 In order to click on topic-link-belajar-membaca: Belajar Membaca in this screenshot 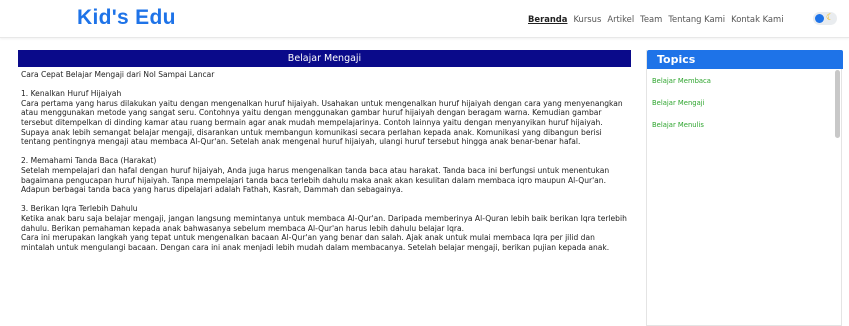, I will do `click(746, 81)`.